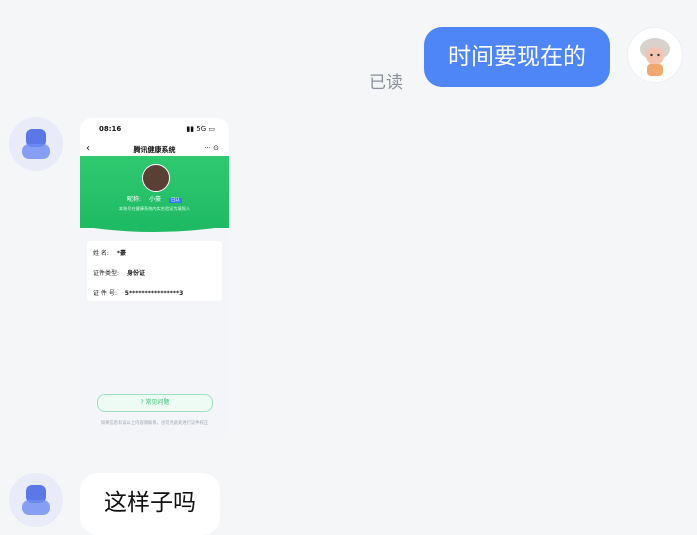  Describe the element at coordinates (156, 178) in the screenshot. I see `profile-photo` at that location.